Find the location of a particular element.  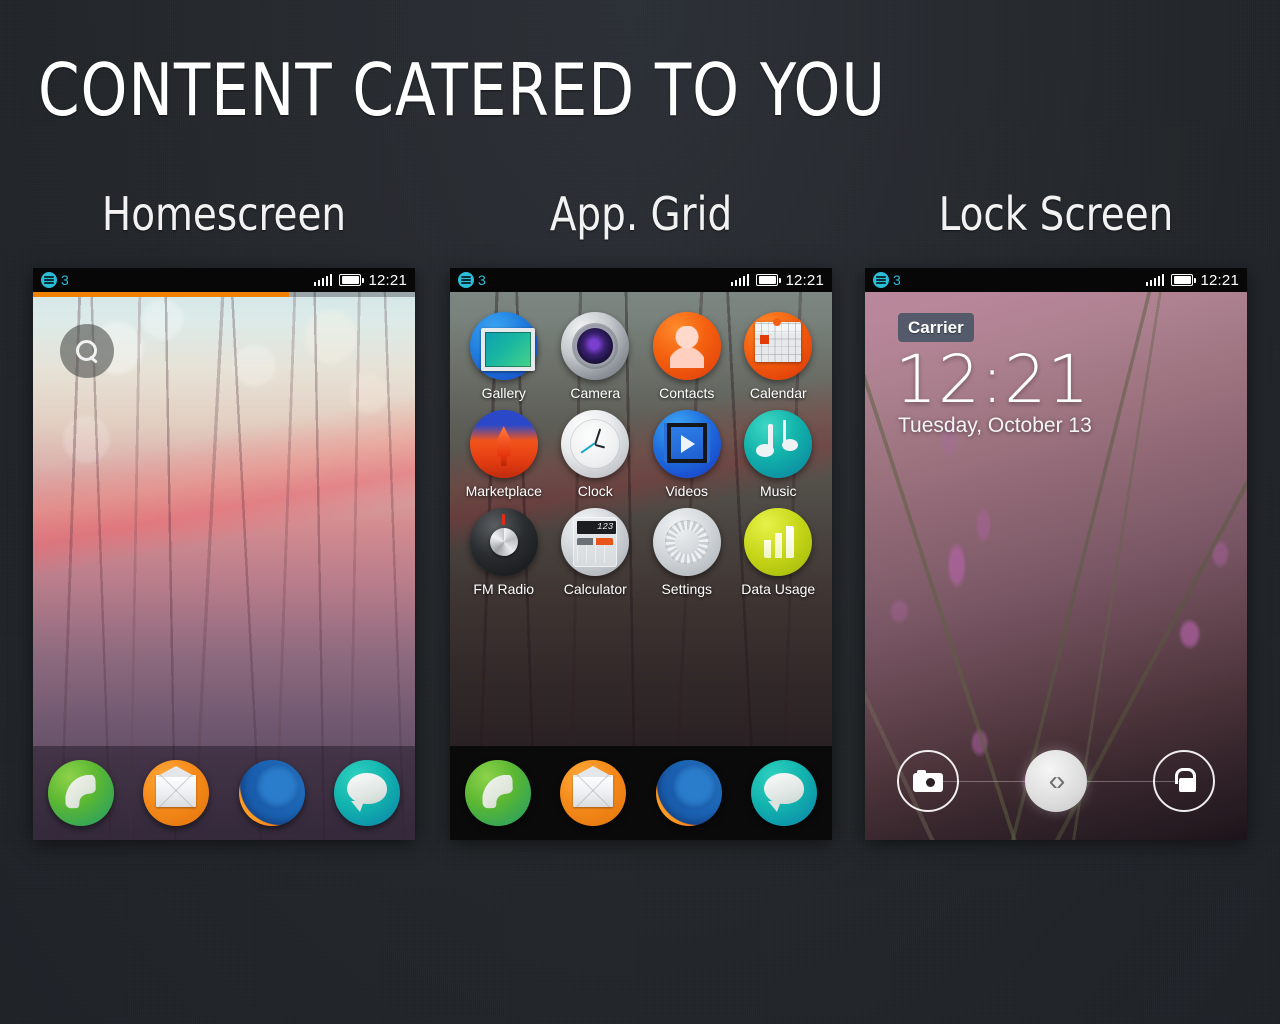

marketplace-icon is located at coordinates (503, 444).